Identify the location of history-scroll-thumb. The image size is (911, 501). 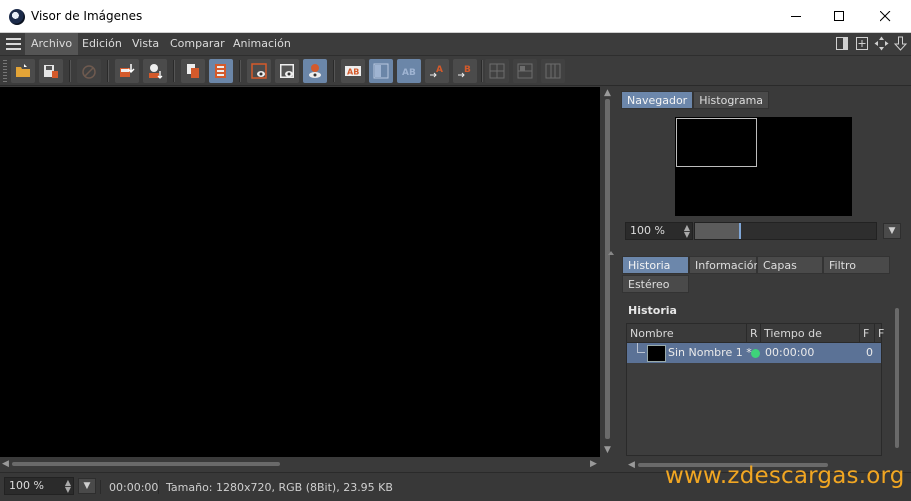
(897, 378).